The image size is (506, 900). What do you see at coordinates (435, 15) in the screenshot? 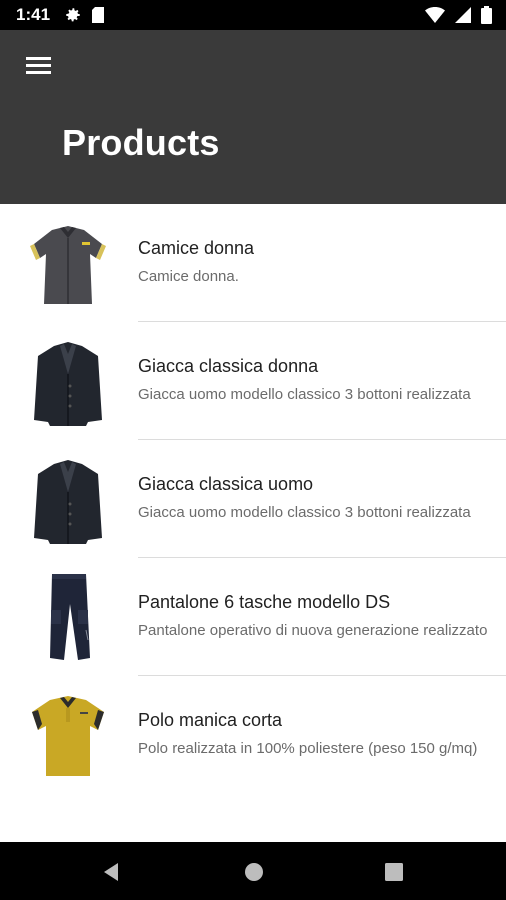
I see `wifi-icon` at bounding box center [435, 15].